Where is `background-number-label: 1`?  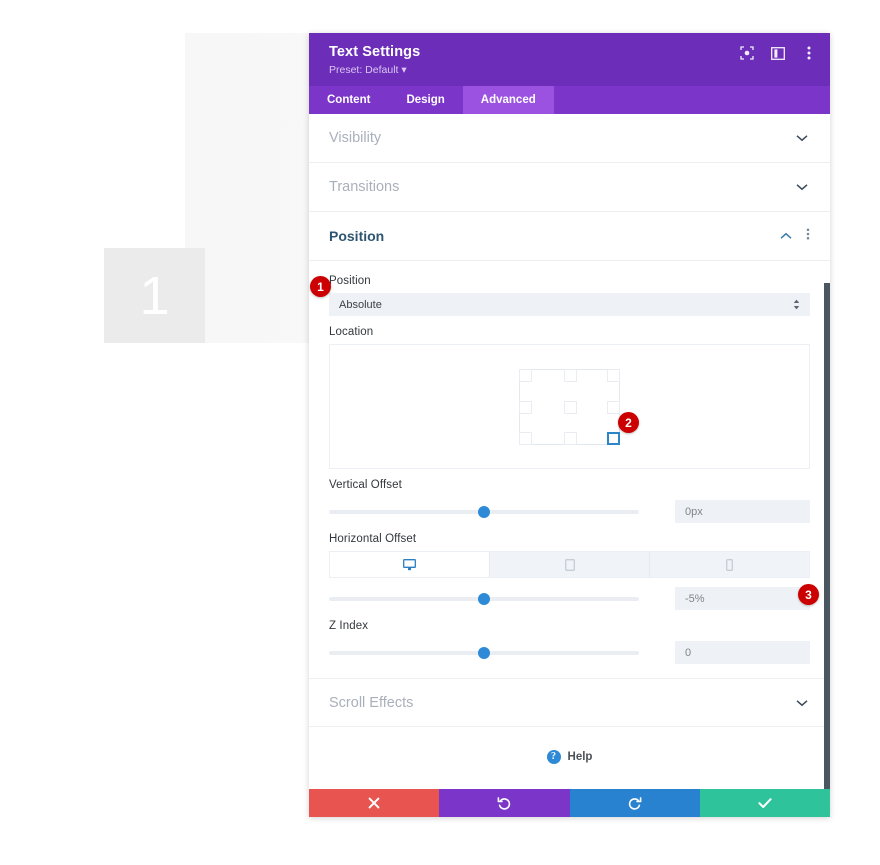 background-number-label: 1 is located at coordinates (154, 295).